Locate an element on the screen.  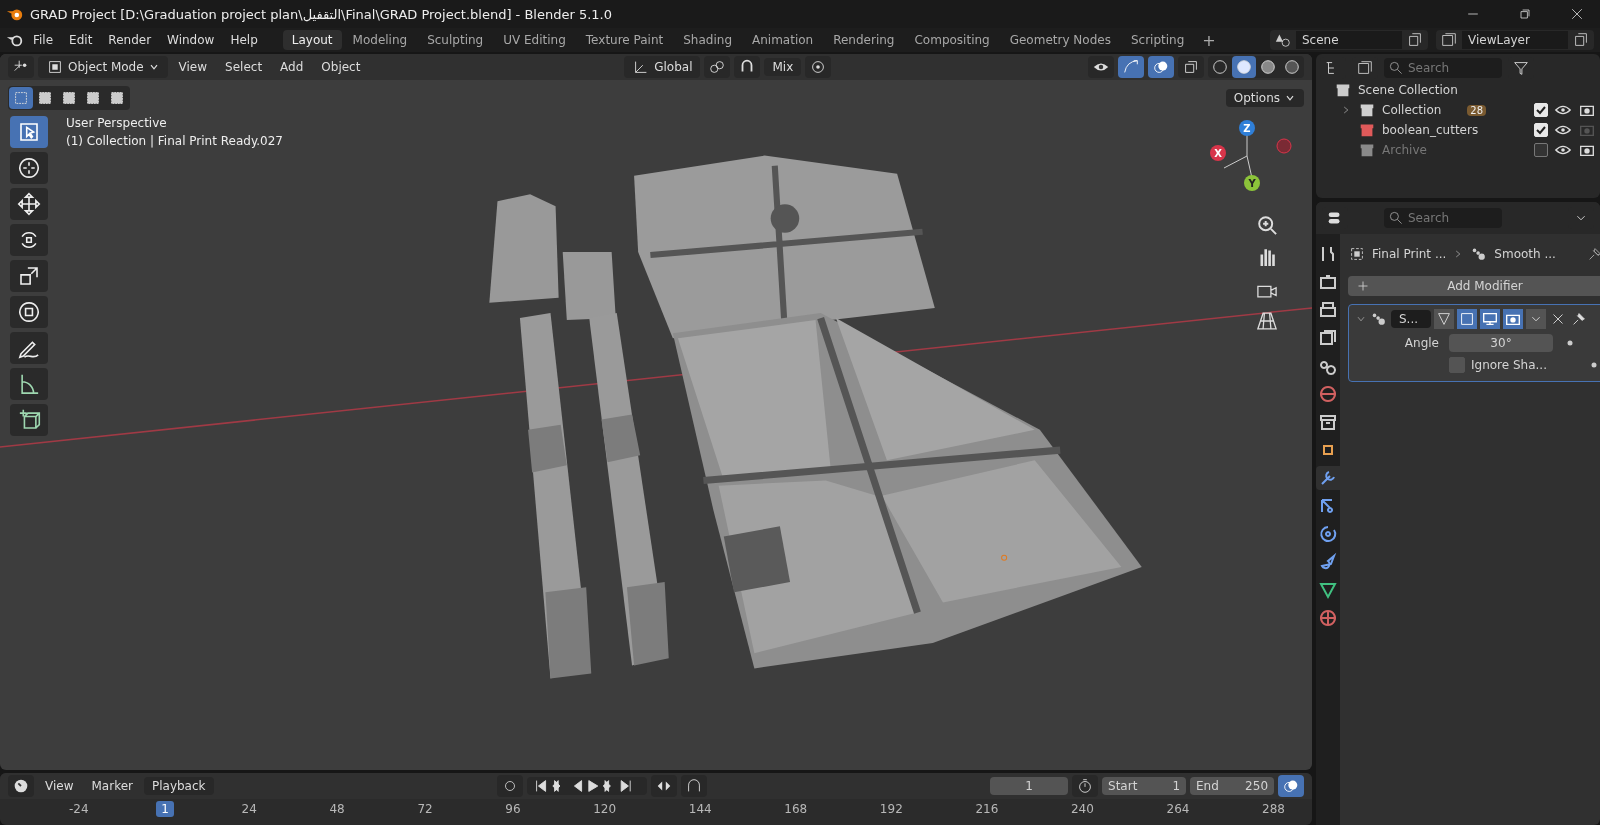
cube-icon is located at coordinates (29, 420).